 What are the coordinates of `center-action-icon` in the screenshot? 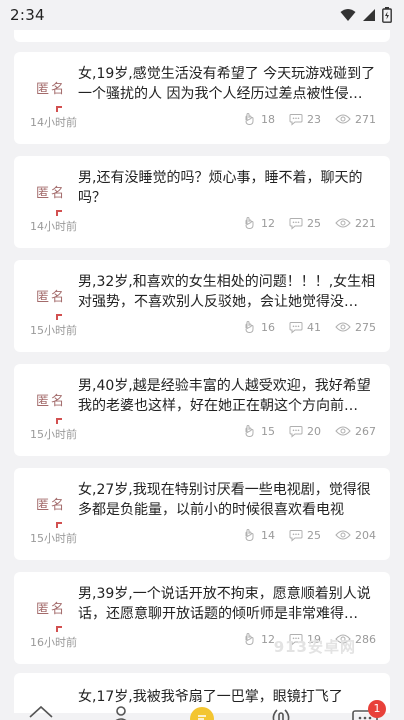 It's located at (202, 713).